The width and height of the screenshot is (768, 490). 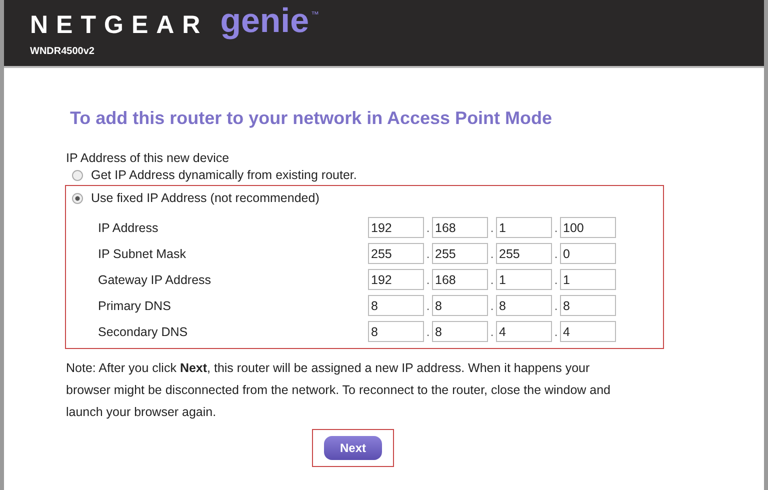 I want to click on note-text: Note: After you click Next, this router will be assigned a new IP address. When it happens your browser might be disconnected from the network. To reconnect to the router, close the window and launch your browser again., so click(x=339, y=390).